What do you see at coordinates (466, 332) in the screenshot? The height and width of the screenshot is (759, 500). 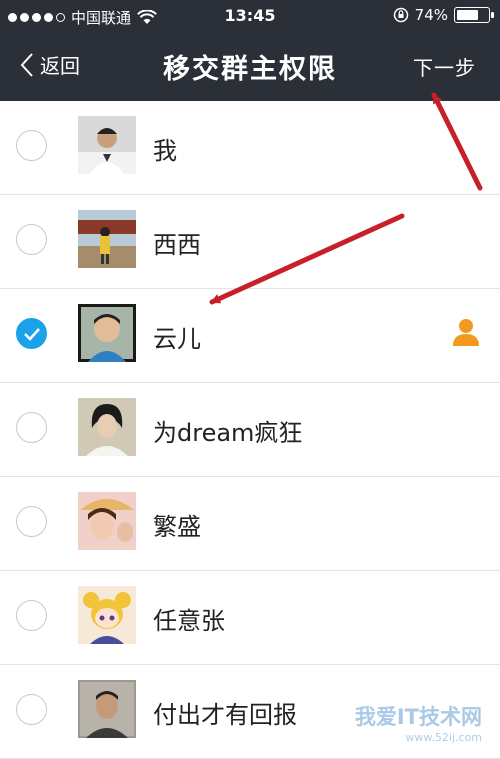 I see `group-owner-icon` at bounding box center [466, 332].